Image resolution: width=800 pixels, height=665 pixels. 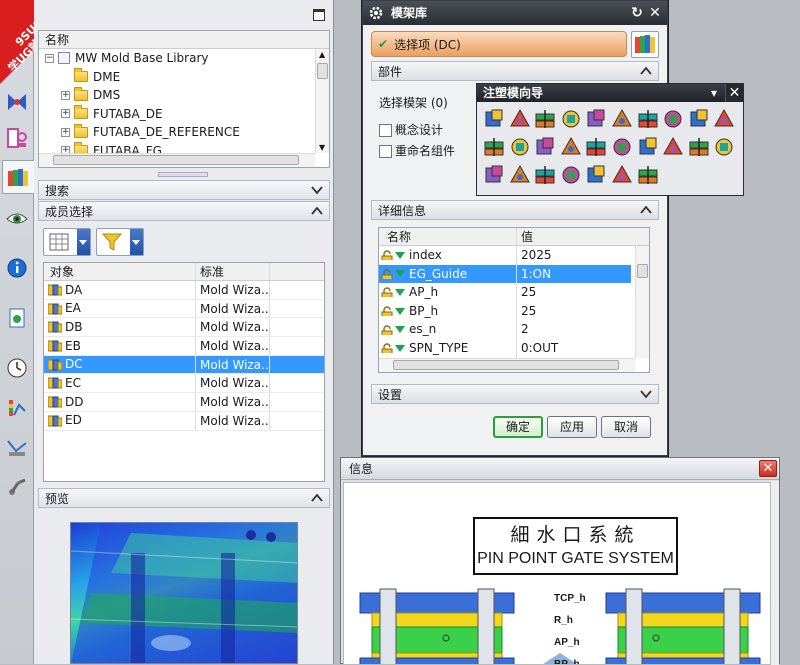 What do you see at coordinates (183, 174) in the screenshot?
I see `splitter-handle` at bounding box center [183, 174].